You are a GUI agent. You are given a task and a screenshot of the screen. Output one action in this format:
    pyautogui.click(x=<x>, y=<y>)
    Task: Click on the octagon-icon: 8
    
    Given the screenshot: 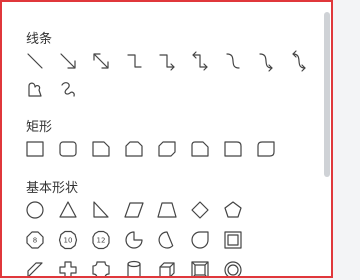 What is the action you would take?
    pyautogui.click(x=34, y=240)
    